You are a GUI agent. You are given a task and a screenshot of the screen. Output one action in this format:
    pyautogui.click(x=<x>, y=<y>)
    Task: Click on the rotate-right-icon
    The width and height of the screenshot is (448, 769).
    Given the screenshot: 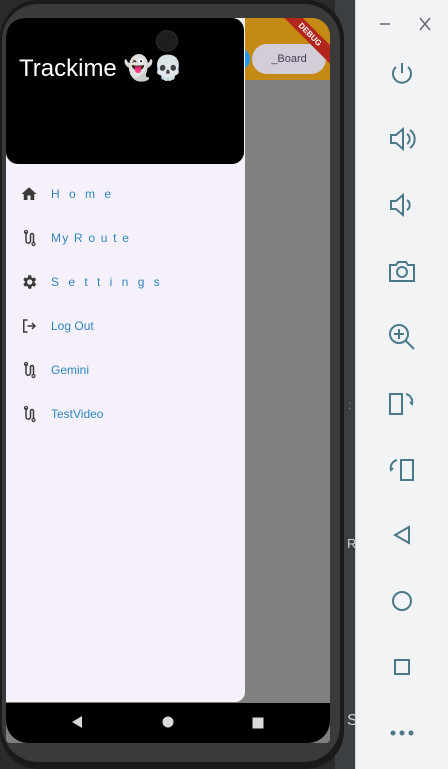 What is the action you would take?
    pyautogui.click(x=401, y=470)
    